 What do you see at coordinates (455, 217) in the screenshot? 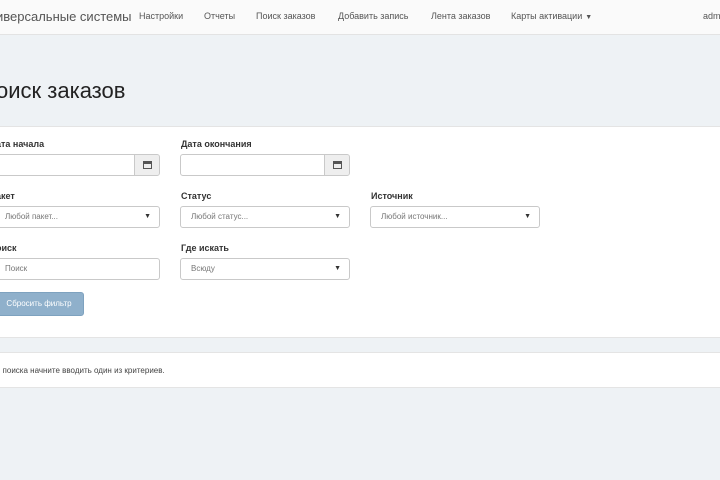
I see `source-select: Любой источник... ▼` at bounding box center [455, 217].